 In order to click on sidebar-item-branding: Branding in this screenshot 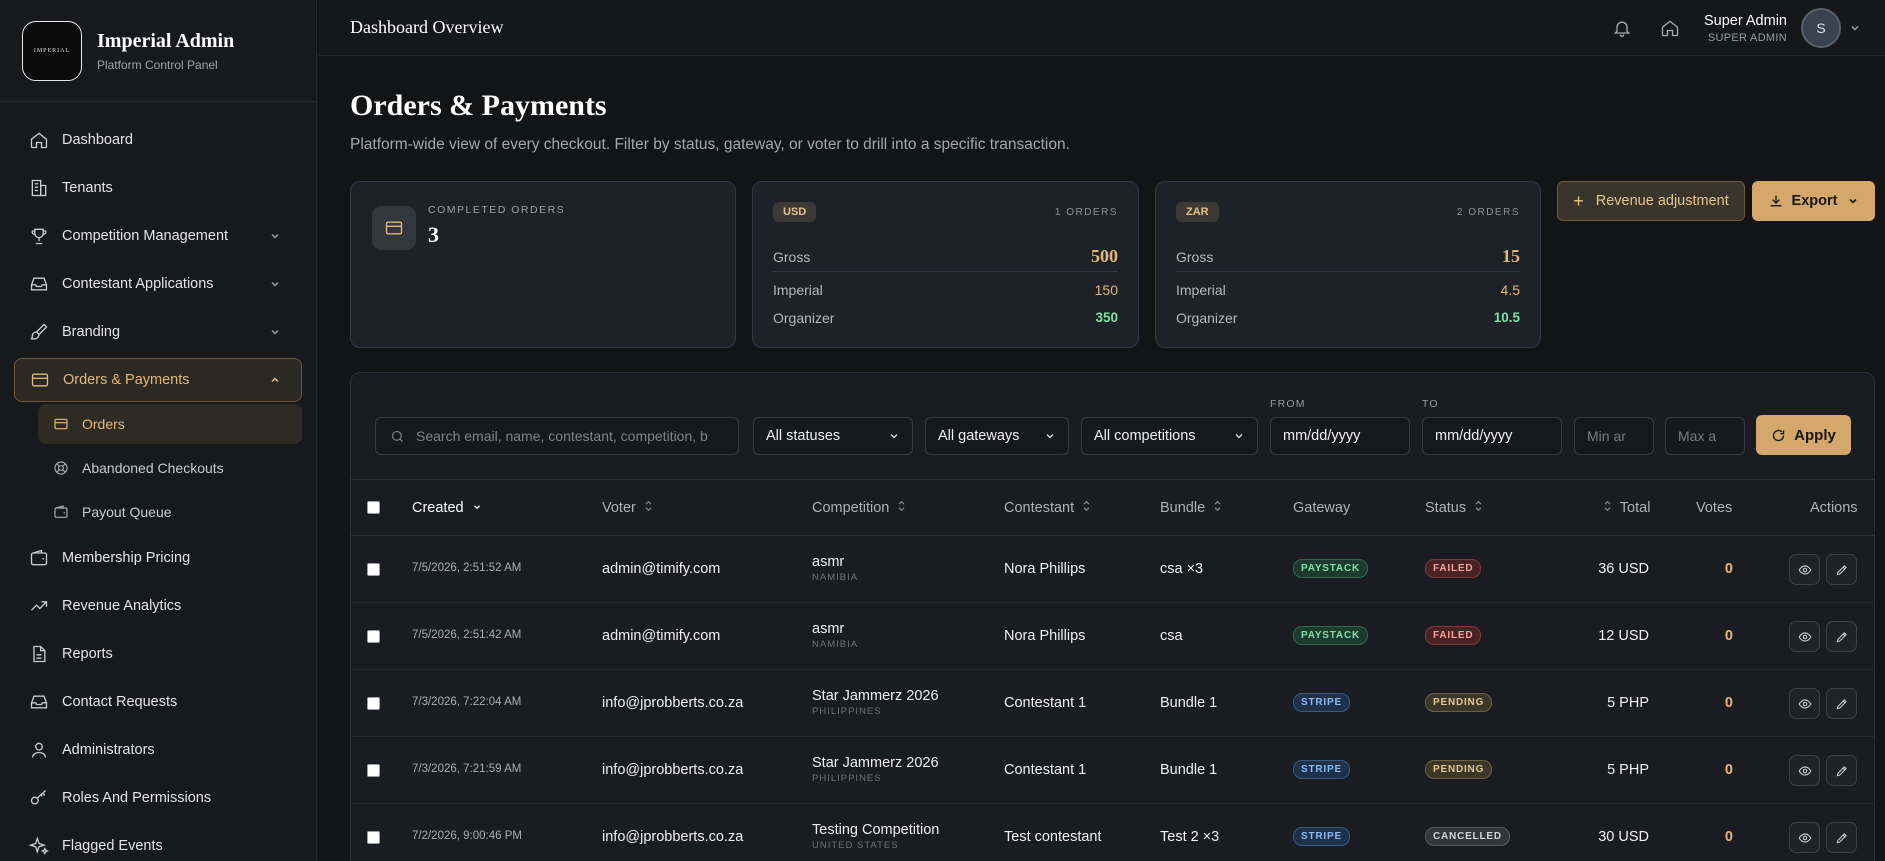, I will do `click(158, 332)`.